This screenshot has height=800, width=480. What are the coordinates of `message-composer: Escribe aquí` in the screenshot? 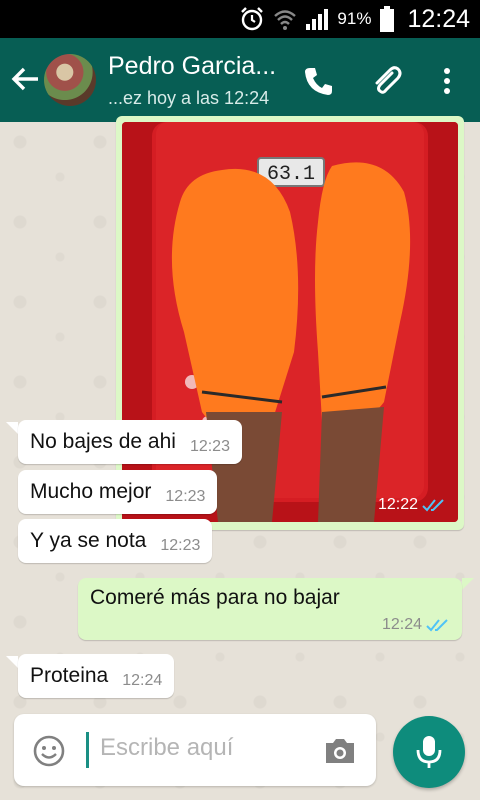 It's located at (195, 750).